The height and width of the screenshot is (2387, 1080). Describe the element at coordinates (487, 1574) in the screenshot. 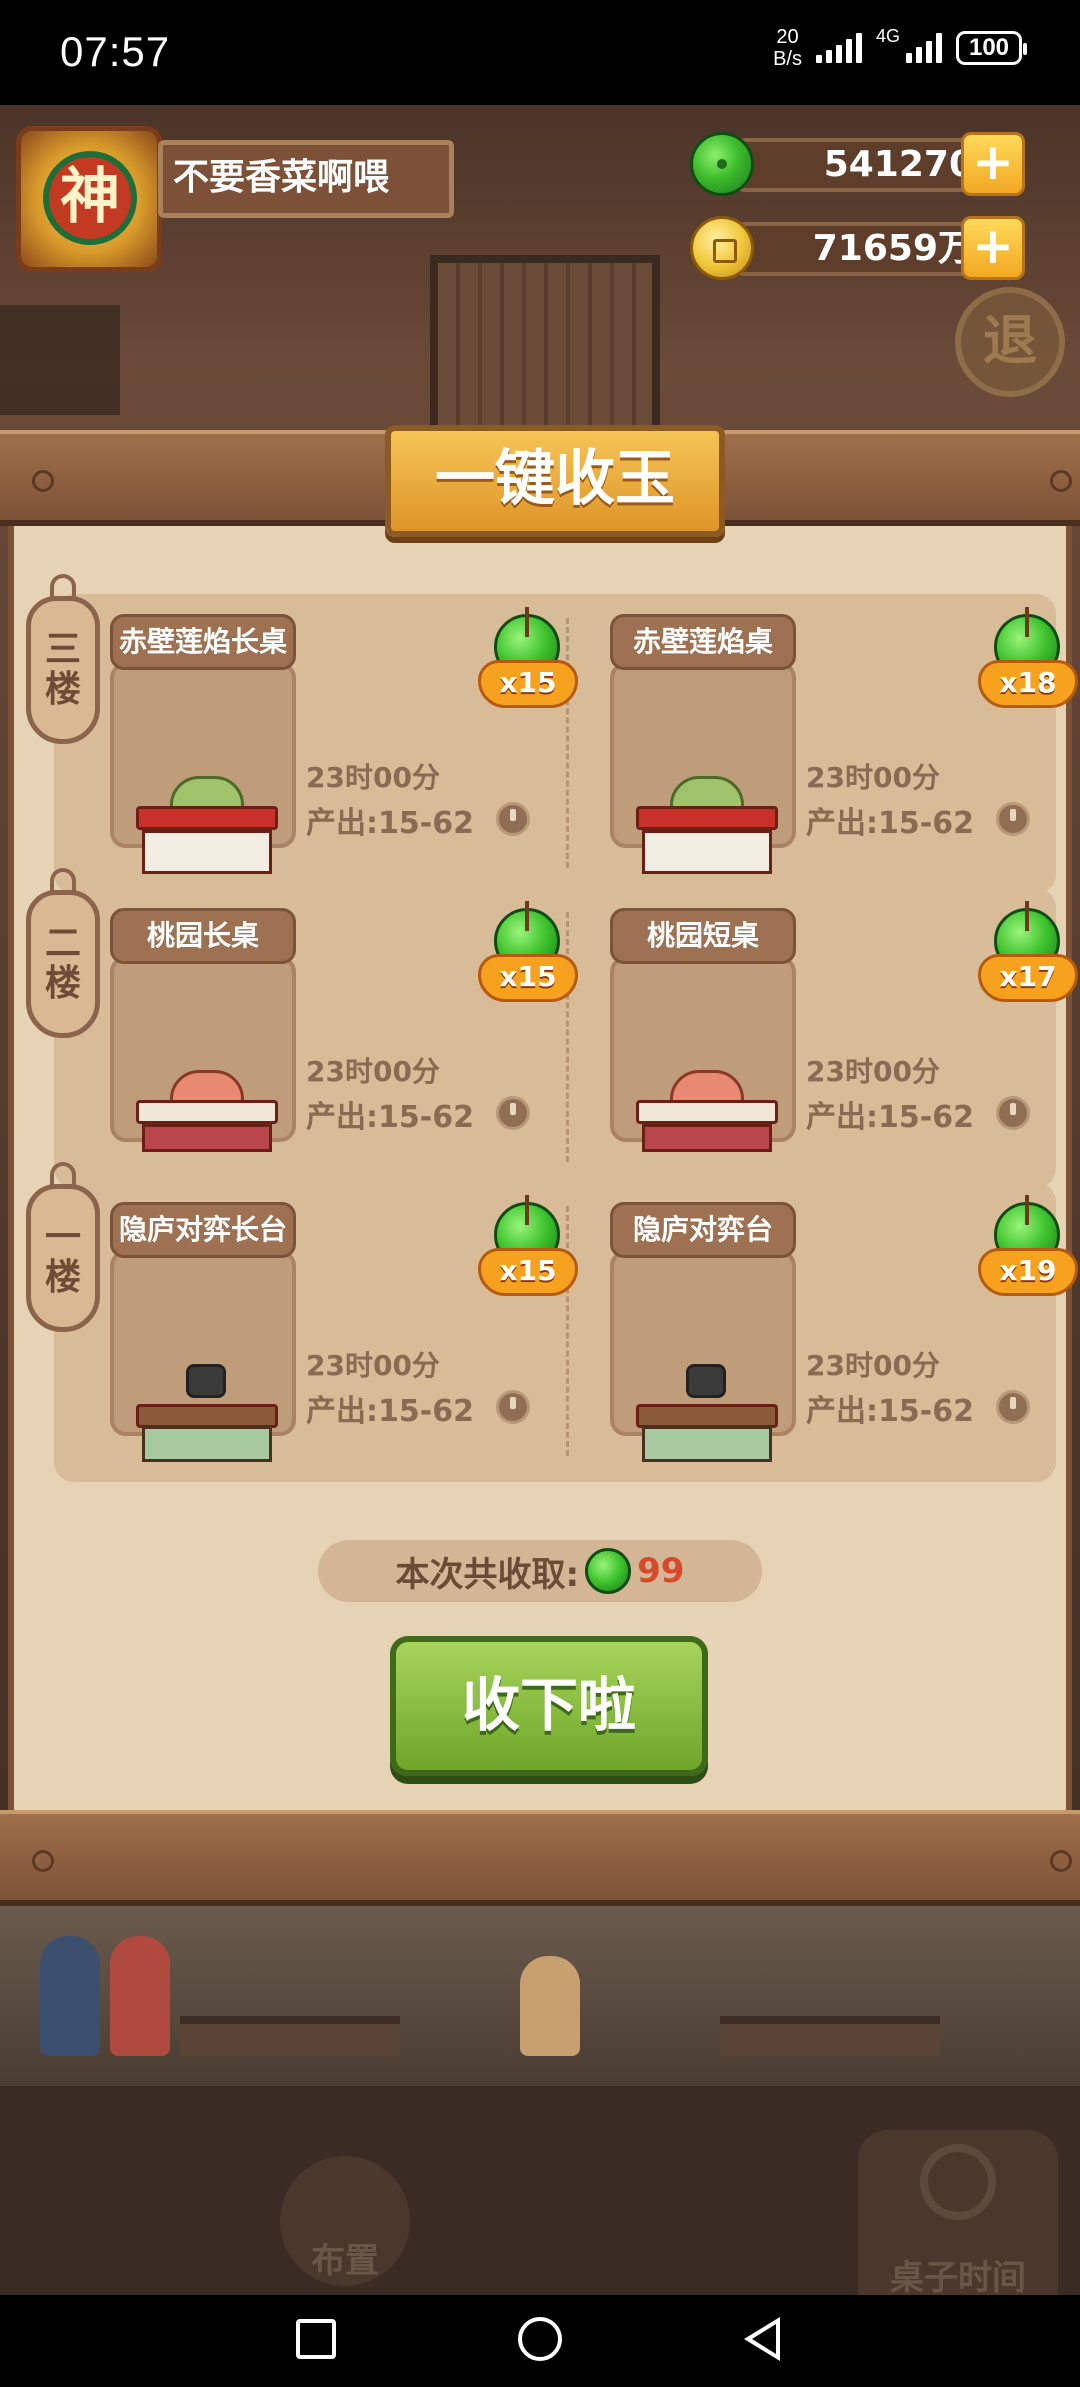

I see `summary-label: 本次共收取:` at that location.